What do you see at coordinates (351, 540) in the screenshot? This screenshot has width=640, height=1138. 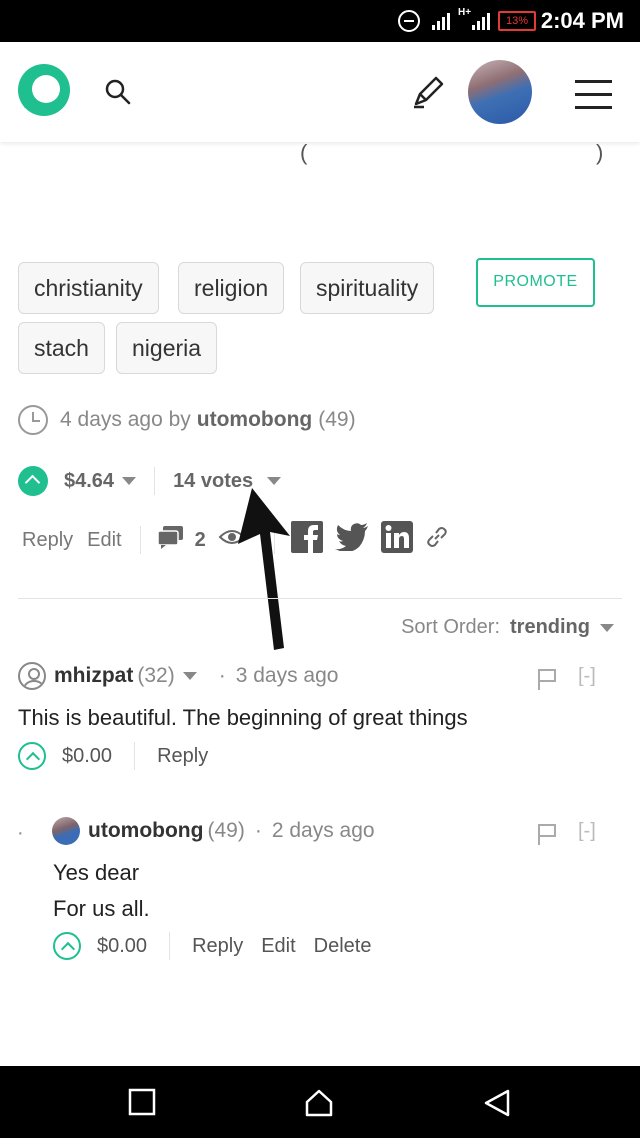 I see `twitter-icon` at bounding box center [351, 540].